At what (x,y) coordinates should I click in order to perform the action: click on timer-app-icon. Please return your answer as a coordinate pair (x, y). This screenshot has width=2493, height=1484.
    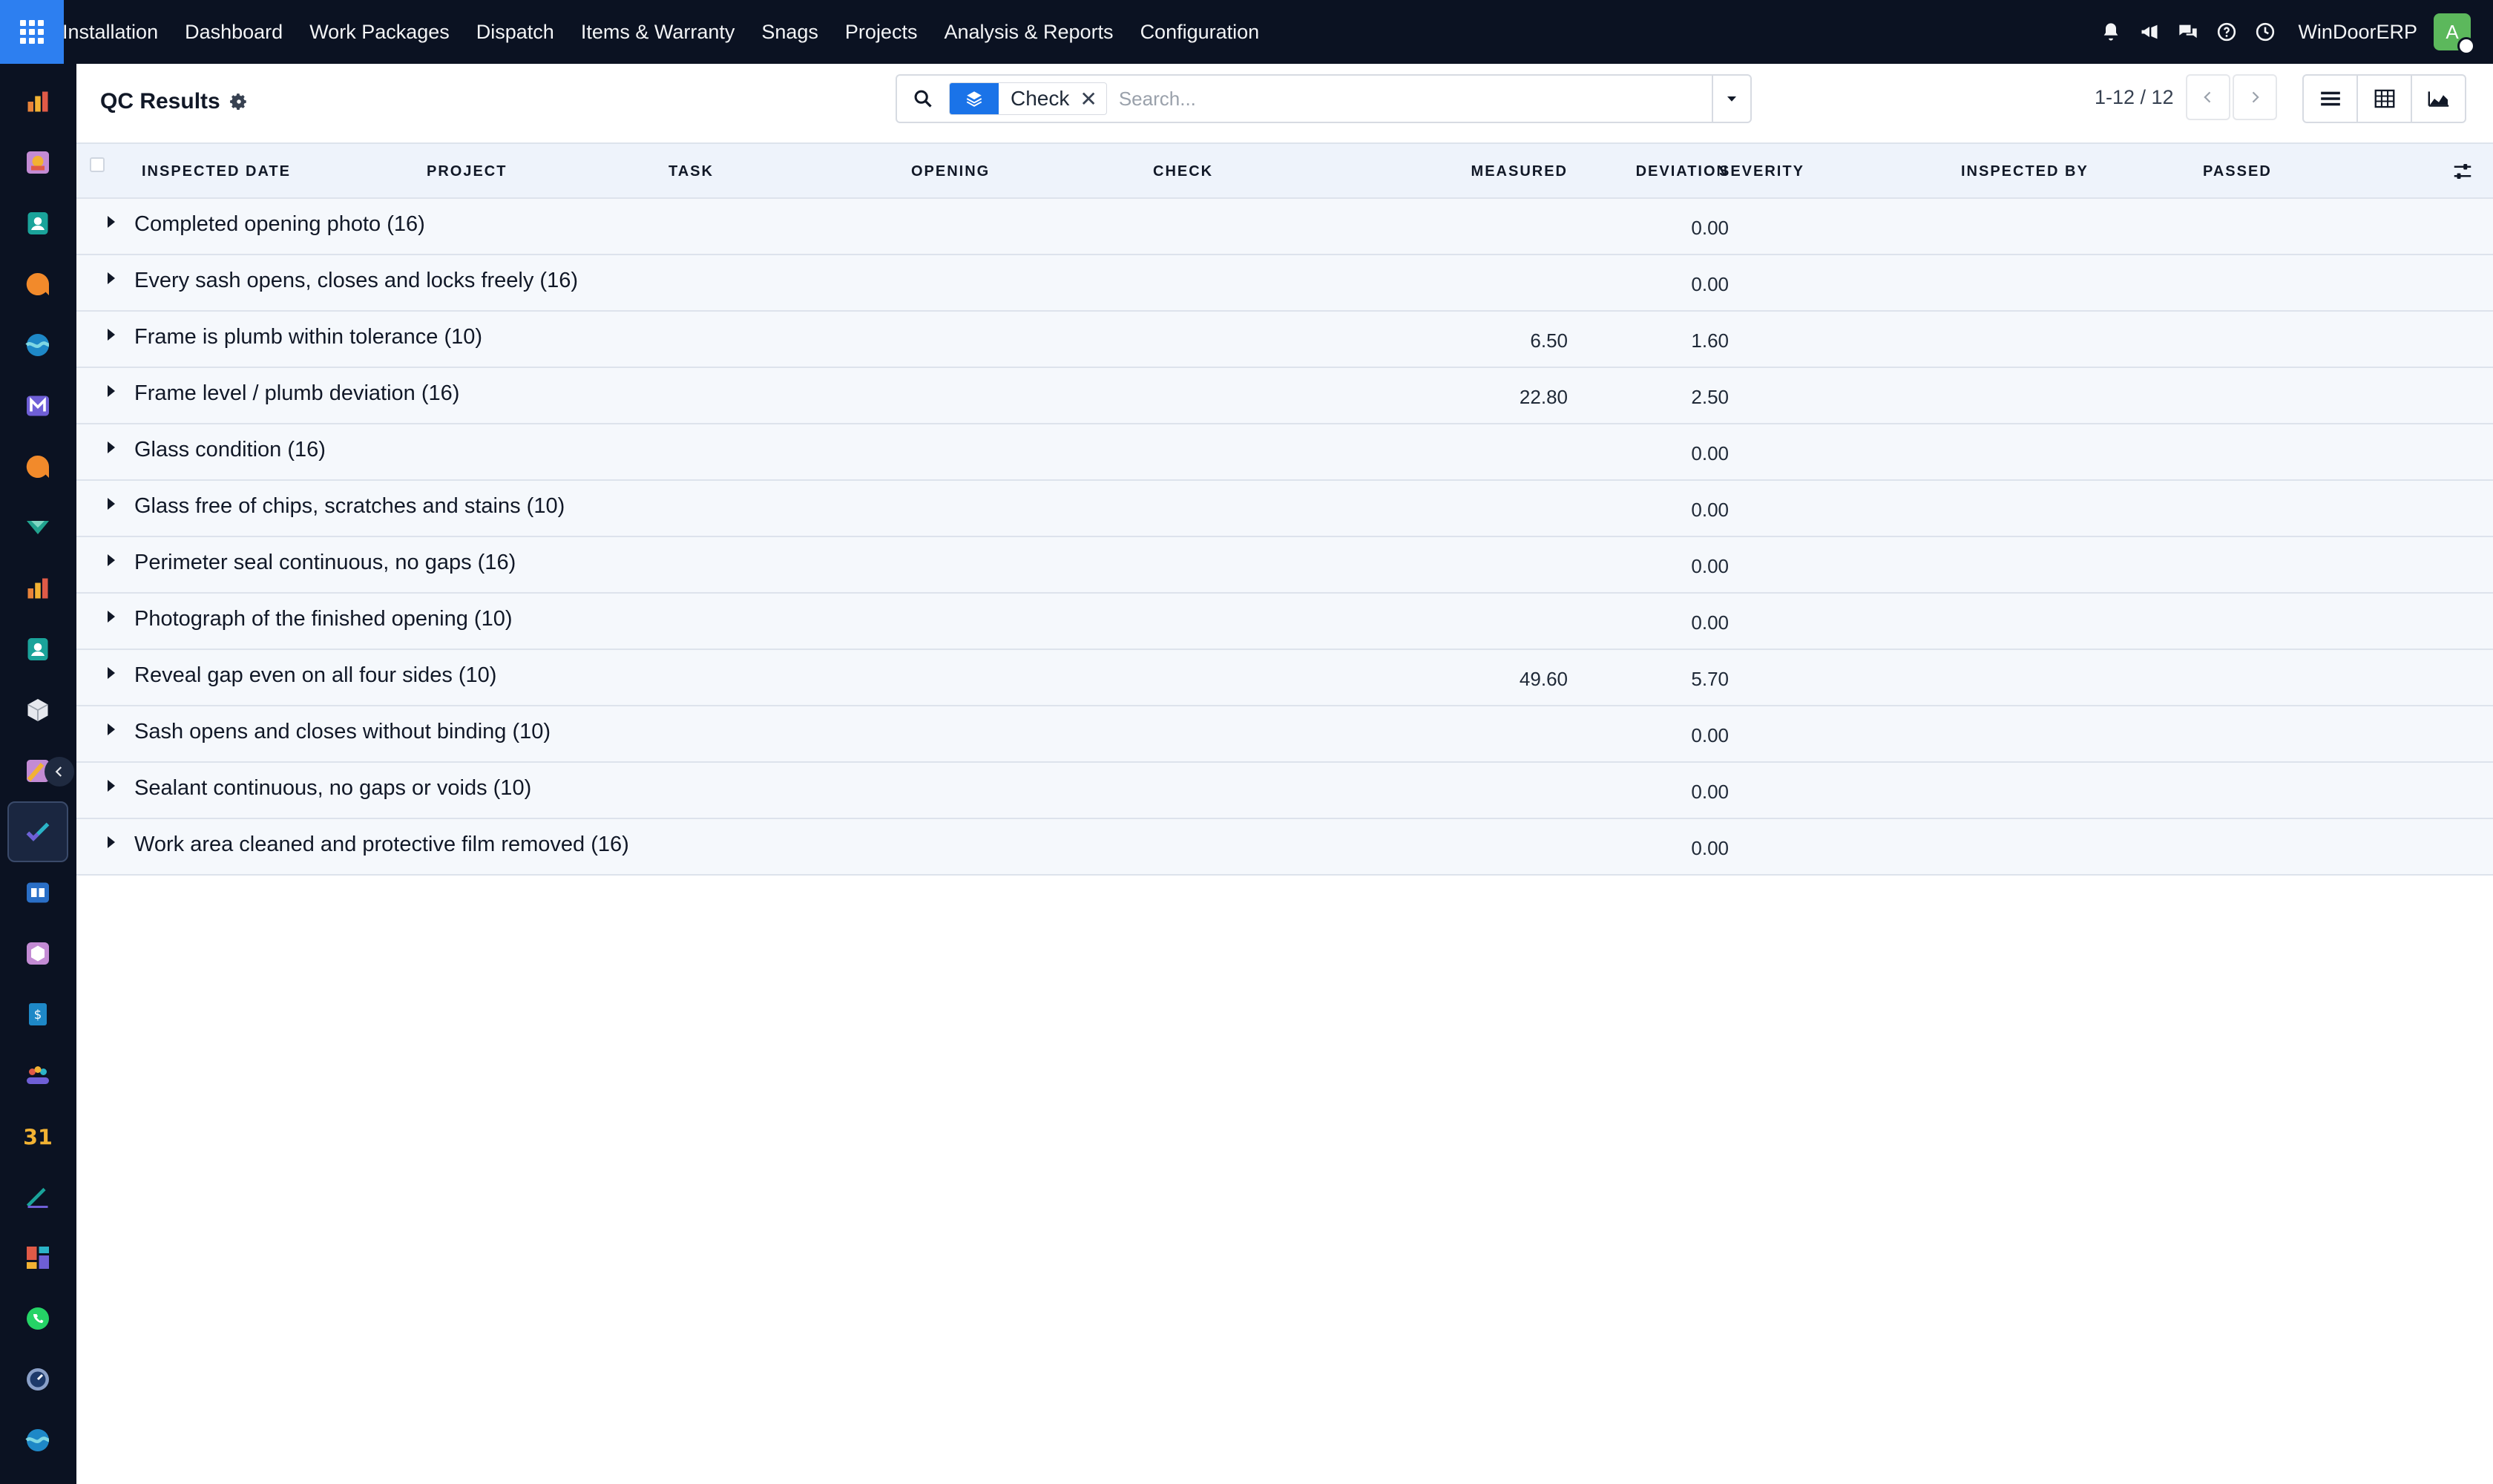
    Looking at the image, I should click on (37, 1379).